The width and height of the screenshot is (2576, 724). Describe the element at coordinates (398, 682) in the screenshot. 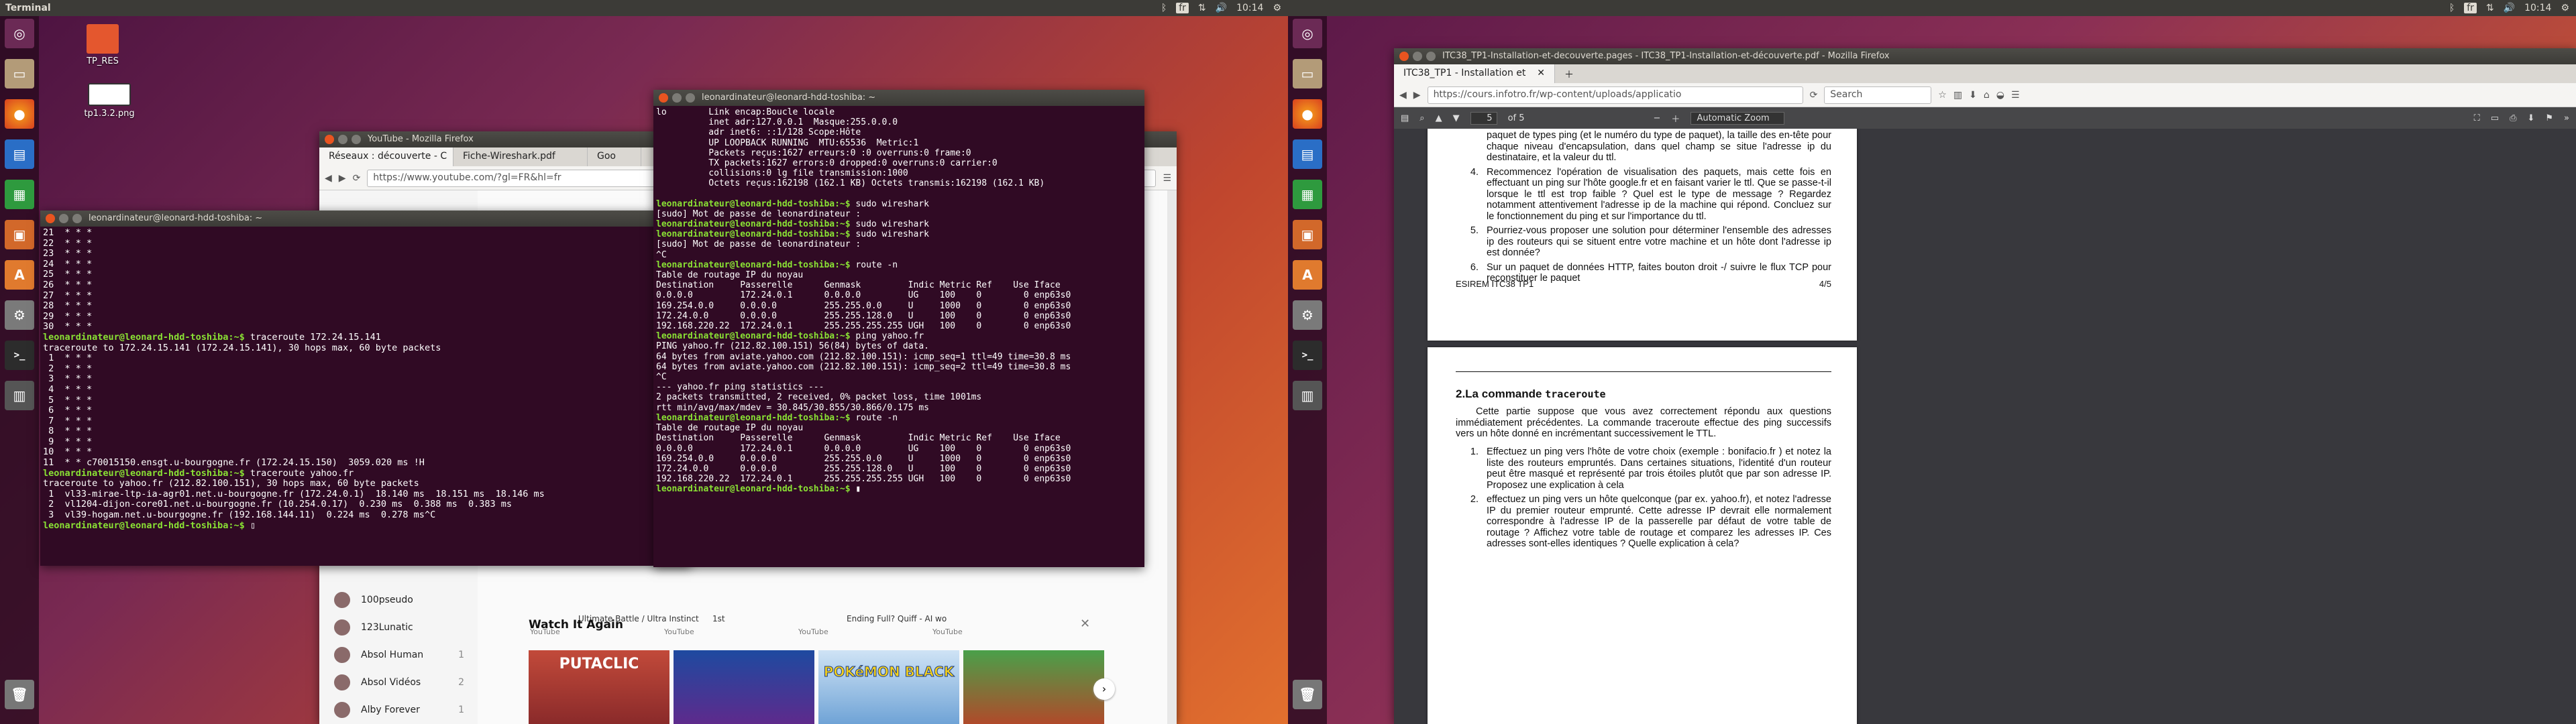

I see `subscription-item: Absol Vidéos 2` at that location.